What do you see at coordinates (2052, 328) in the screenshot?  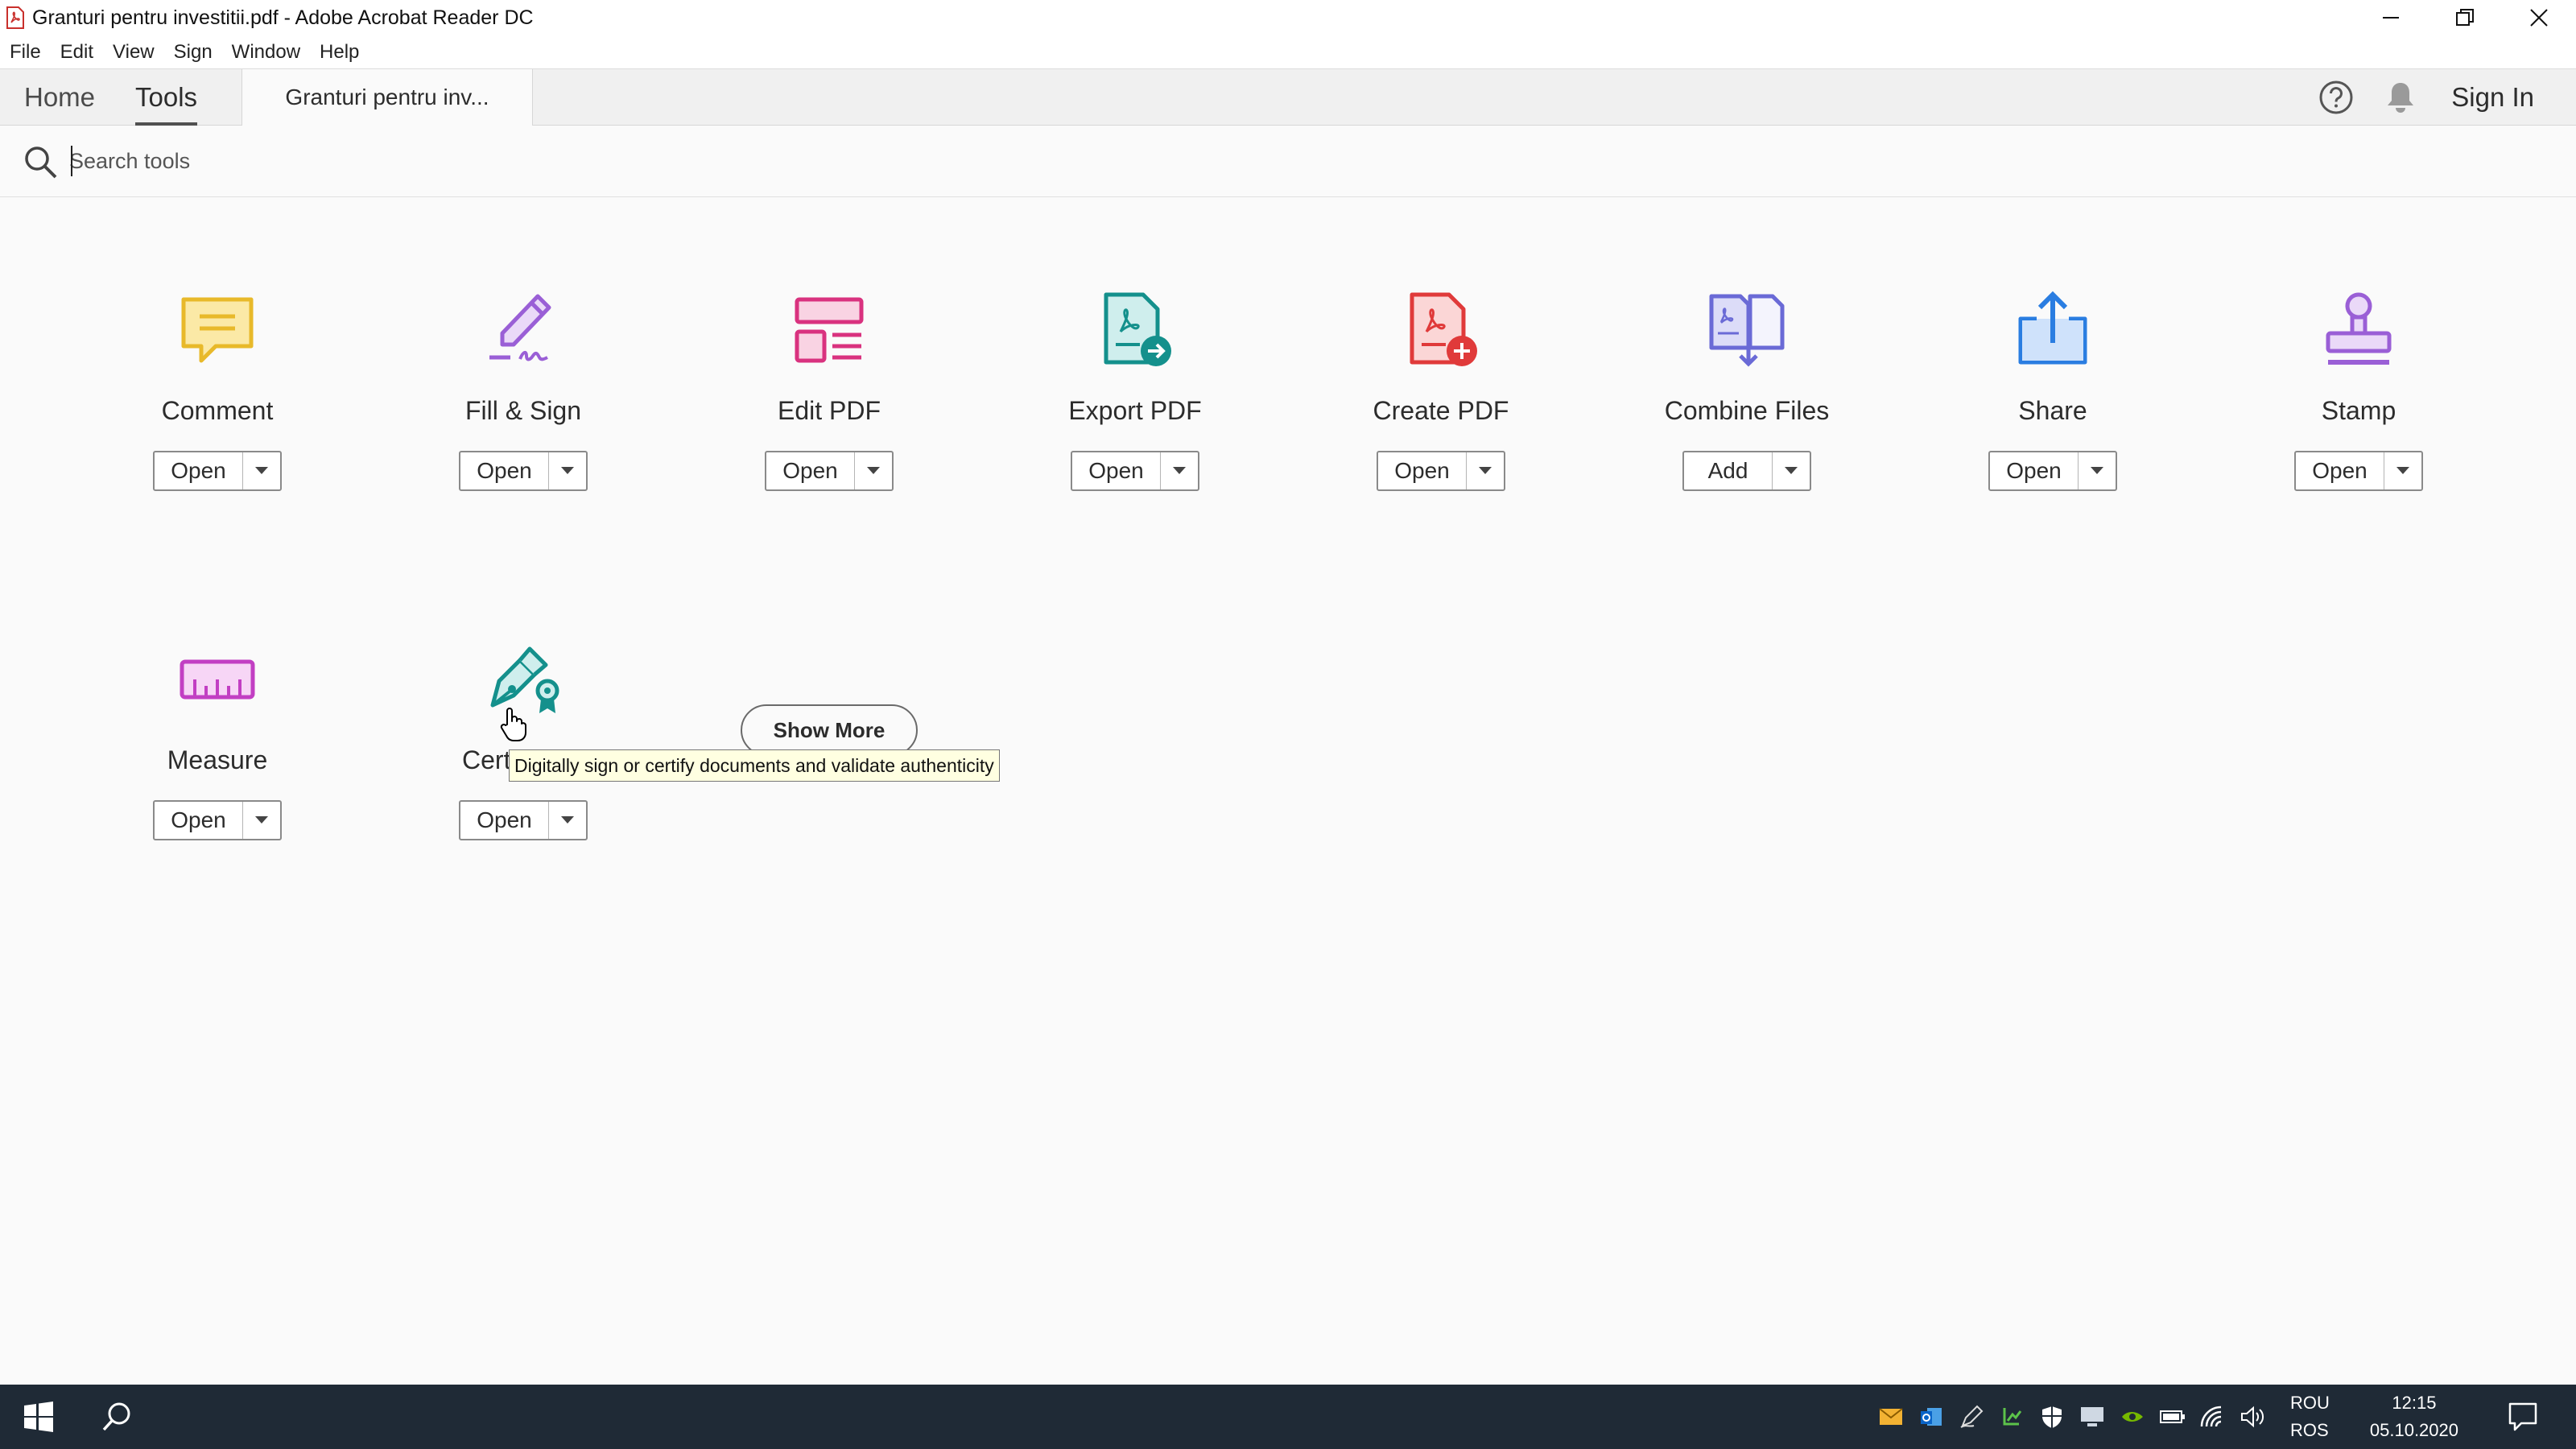 I see `share-icon` at bounding box center [2052, 328].